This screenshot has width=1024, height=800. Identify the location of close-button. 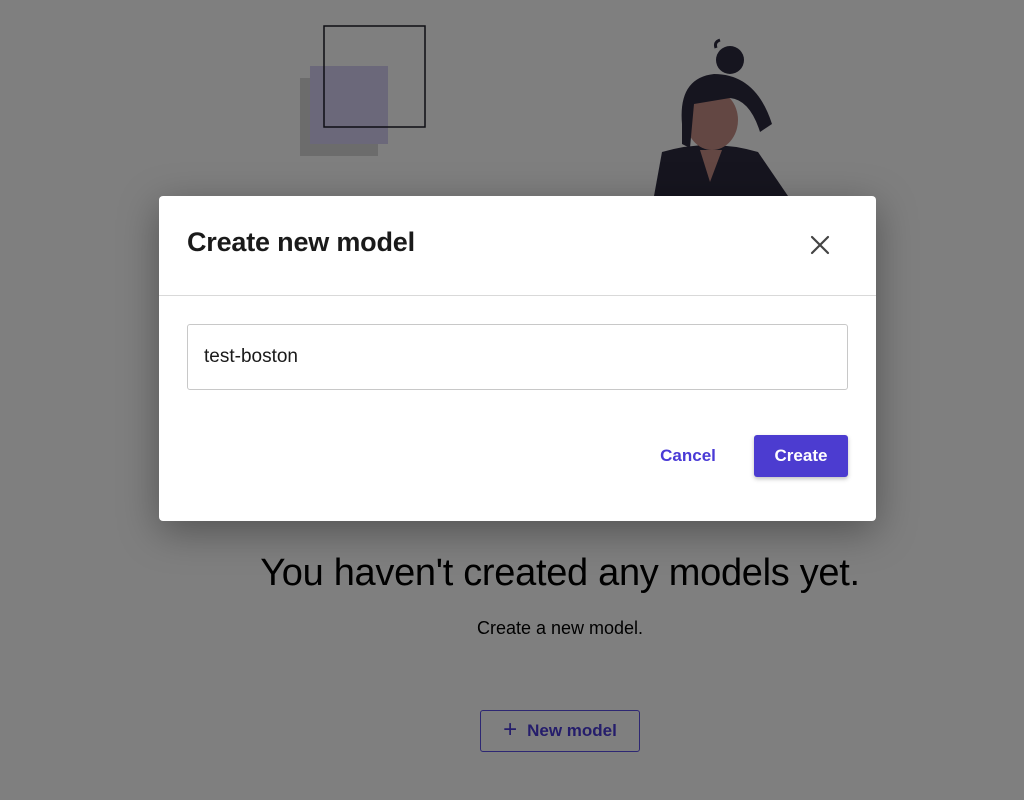
(820, 245).